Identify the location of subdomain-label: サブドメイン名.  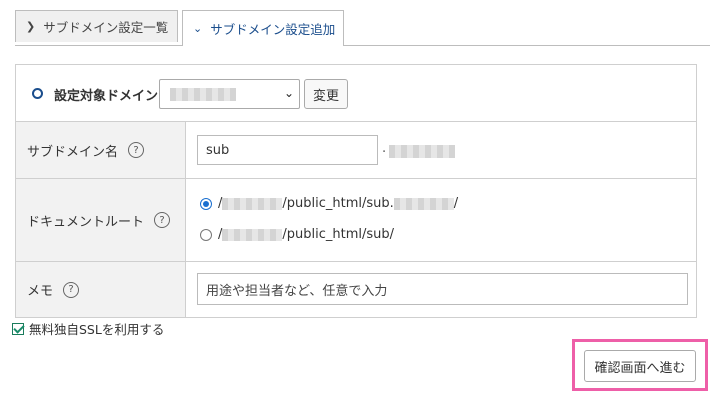
(73, 152).